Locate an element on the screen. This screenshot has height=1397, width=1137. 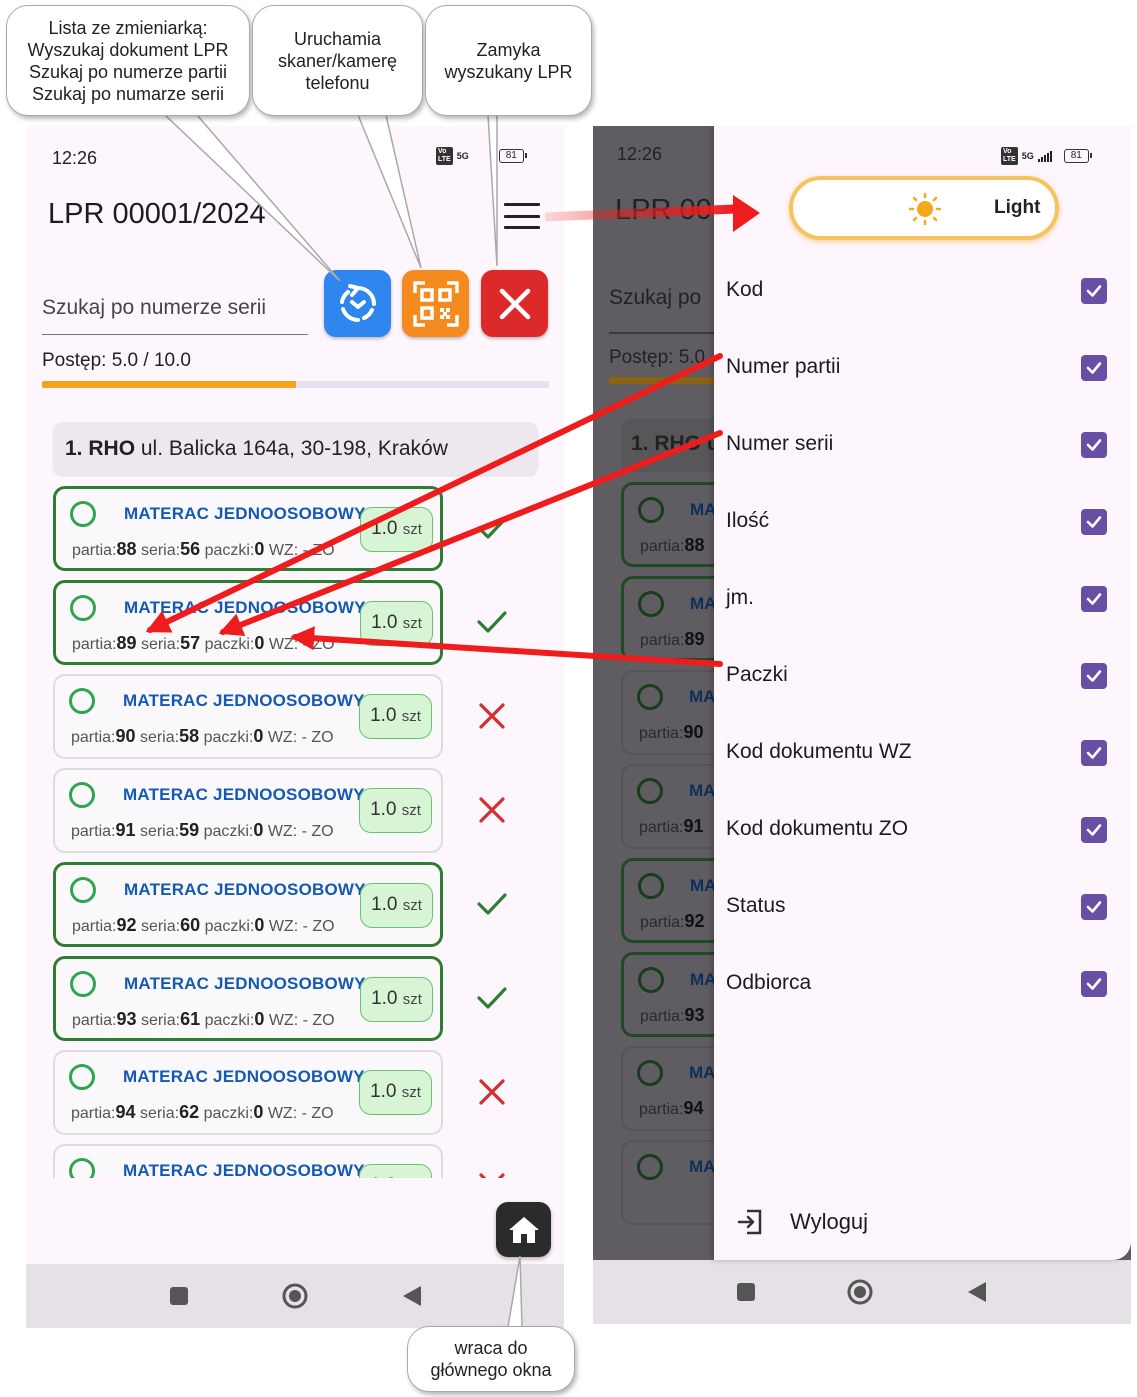
item-meta: partia:91 seria:59 paczki:0 WZ: - ZO is located at coordinates (214, 830).